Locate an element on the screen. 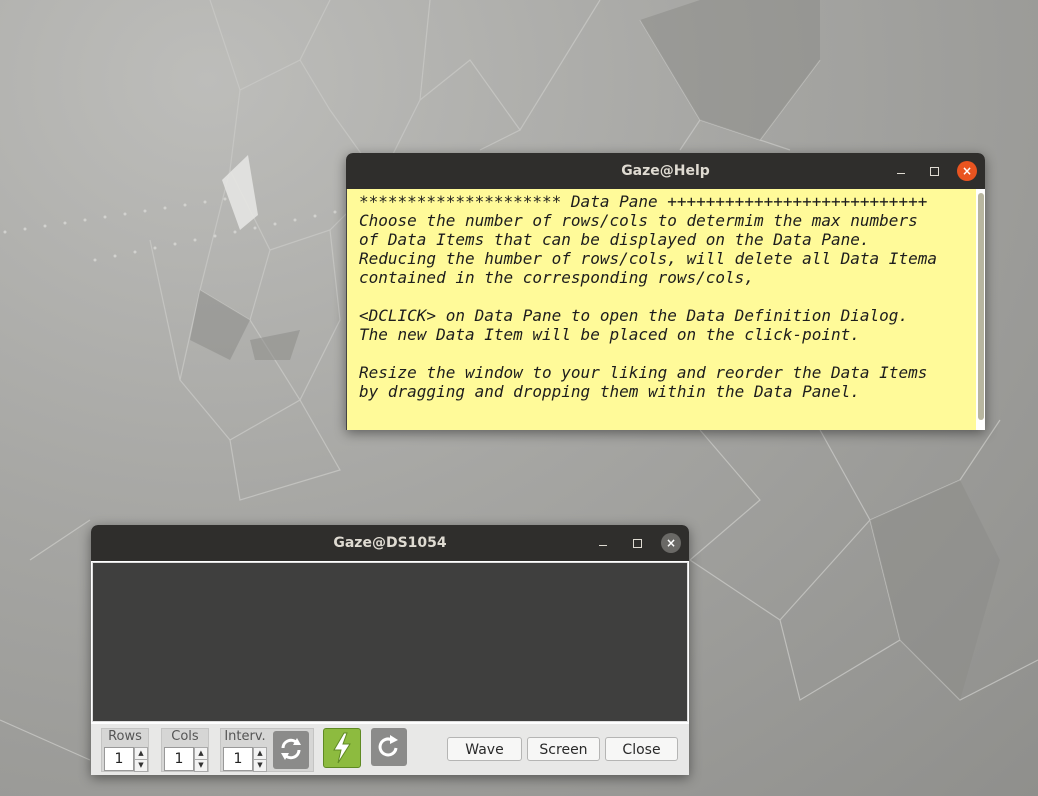 Image resolution: width=1038 pixels, height=796 pixels. screen-button: Screen is located at coordinates (563, 749).